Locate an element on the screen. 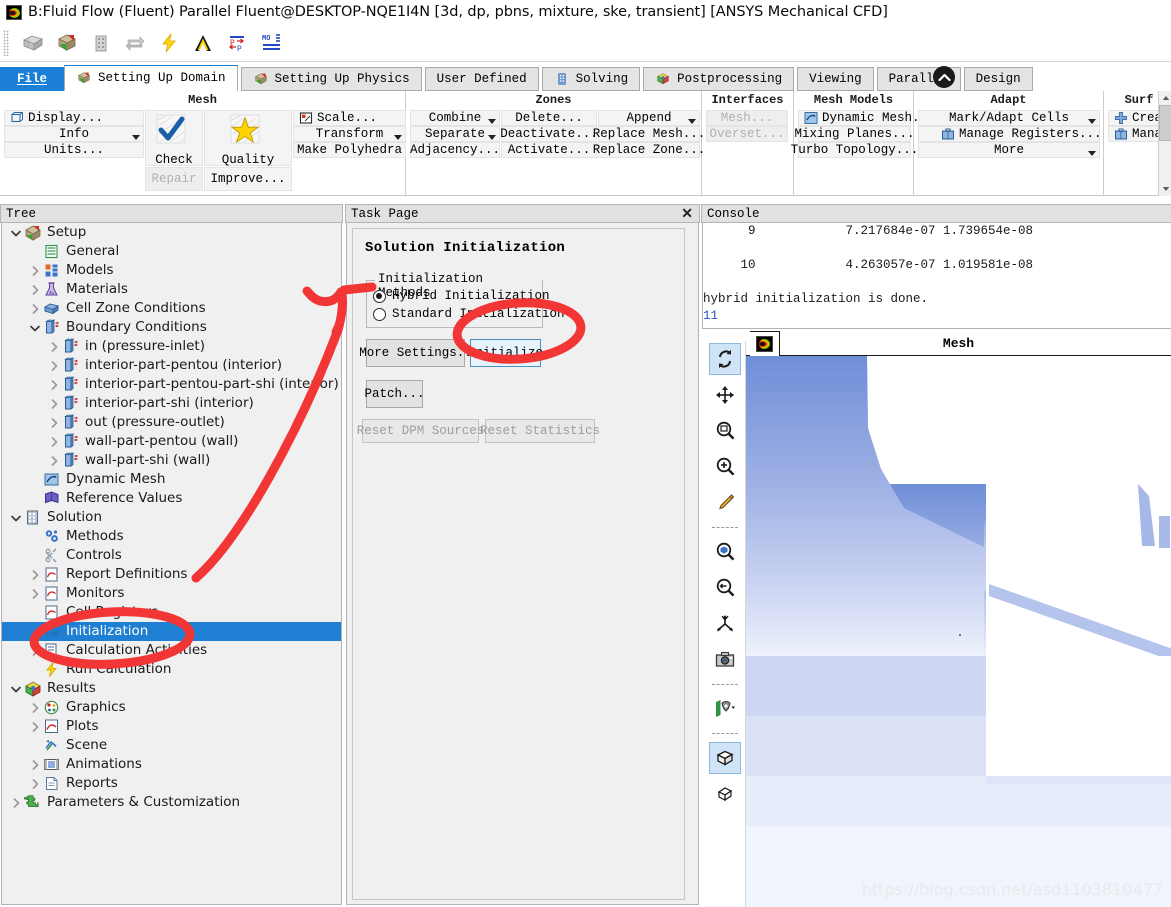 This screenshot has height=907, width=1171. tree-item-monitors: Monitors is located at coordinates (171, 593).